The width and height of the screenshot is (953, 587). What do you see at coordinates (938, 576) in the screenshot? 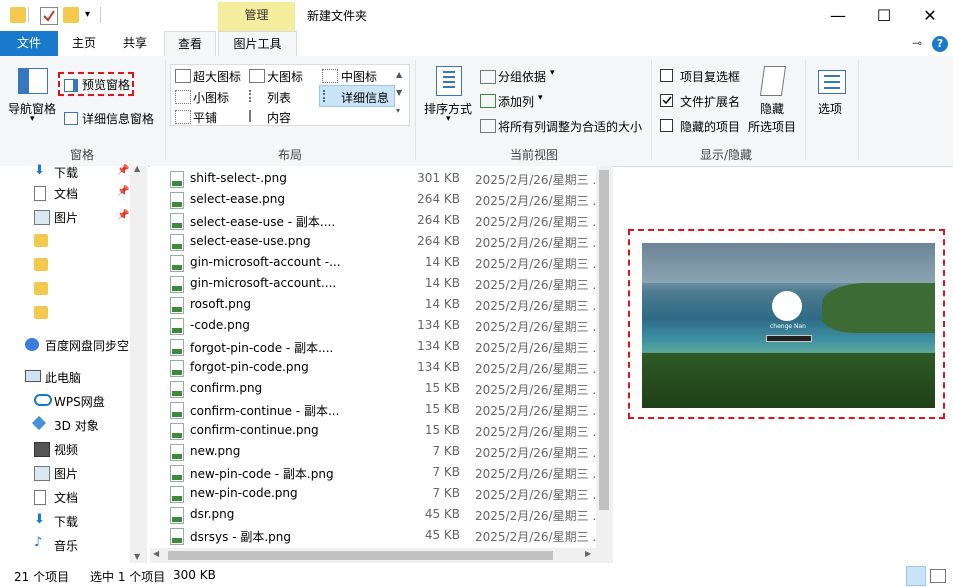
I see `large-icons-view-icon` at bounding box center [938, 576].